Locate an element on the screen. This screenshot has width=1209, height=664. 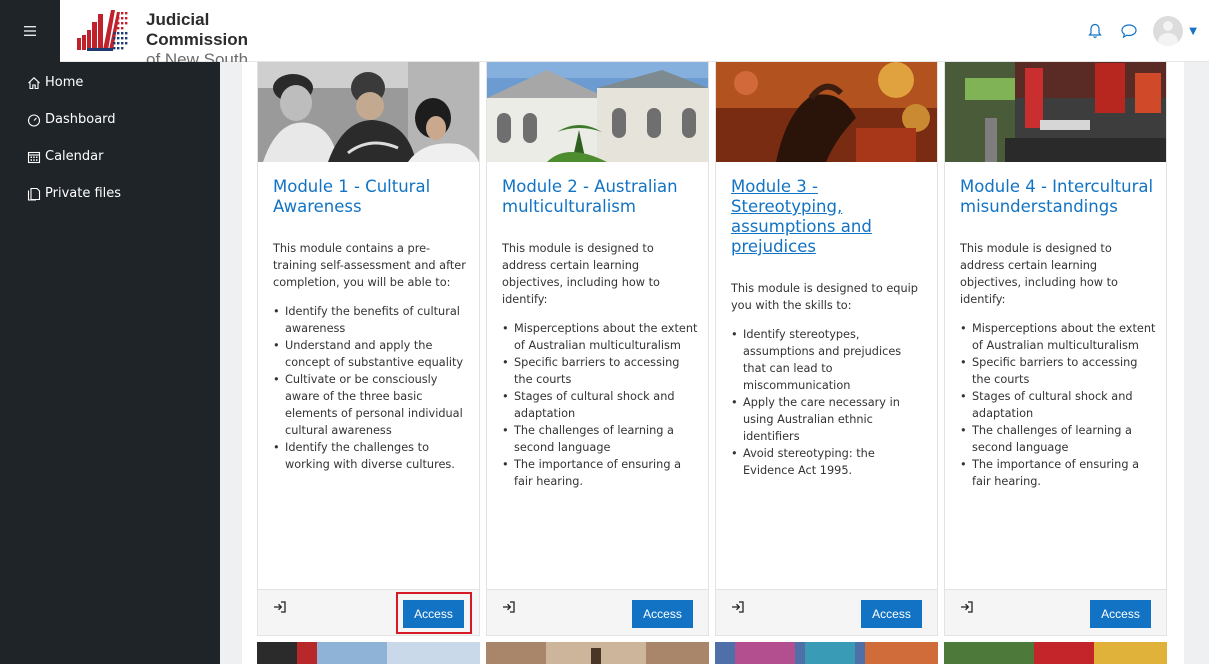
module-4-image is located at coordinates (1055, 112).